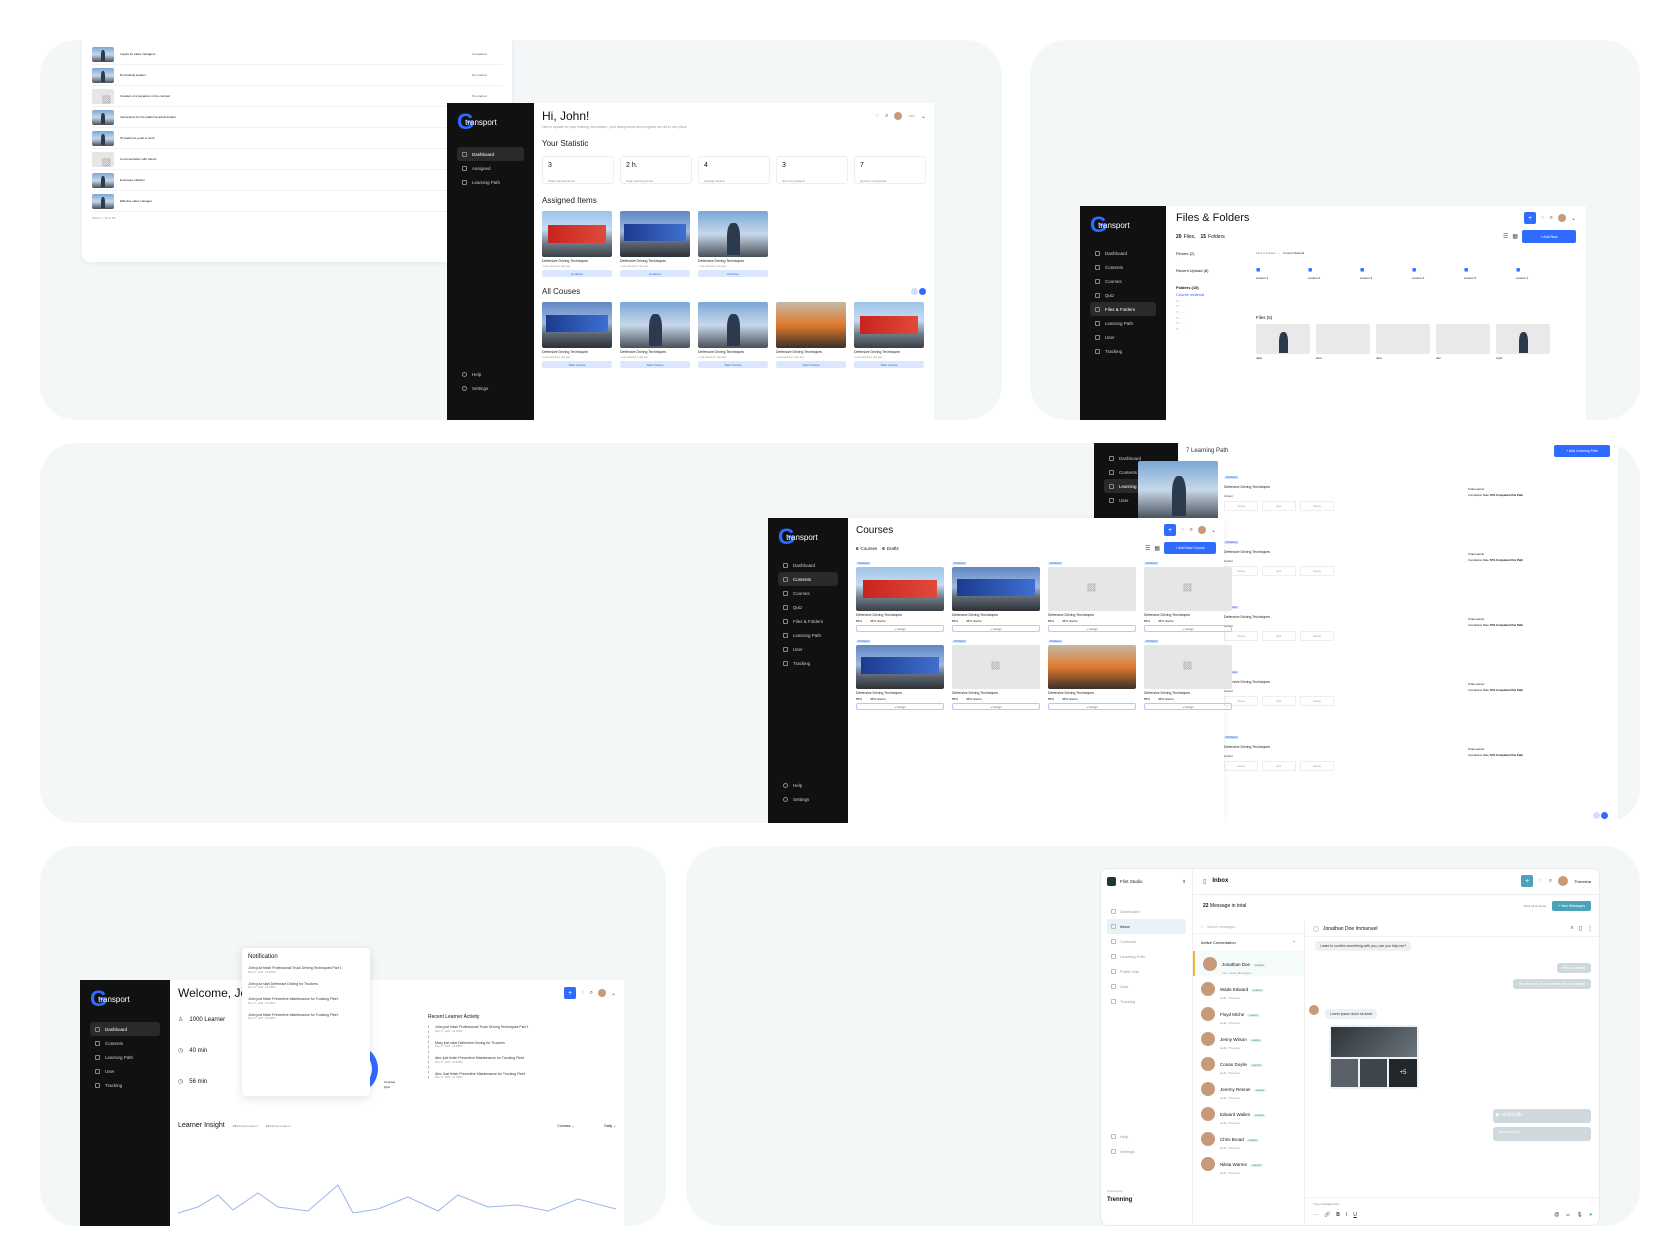 This screenshot has width=1680, height=1260. I want to click on add-learning-path-button: + Add Learning Path, so click(1582, 451).